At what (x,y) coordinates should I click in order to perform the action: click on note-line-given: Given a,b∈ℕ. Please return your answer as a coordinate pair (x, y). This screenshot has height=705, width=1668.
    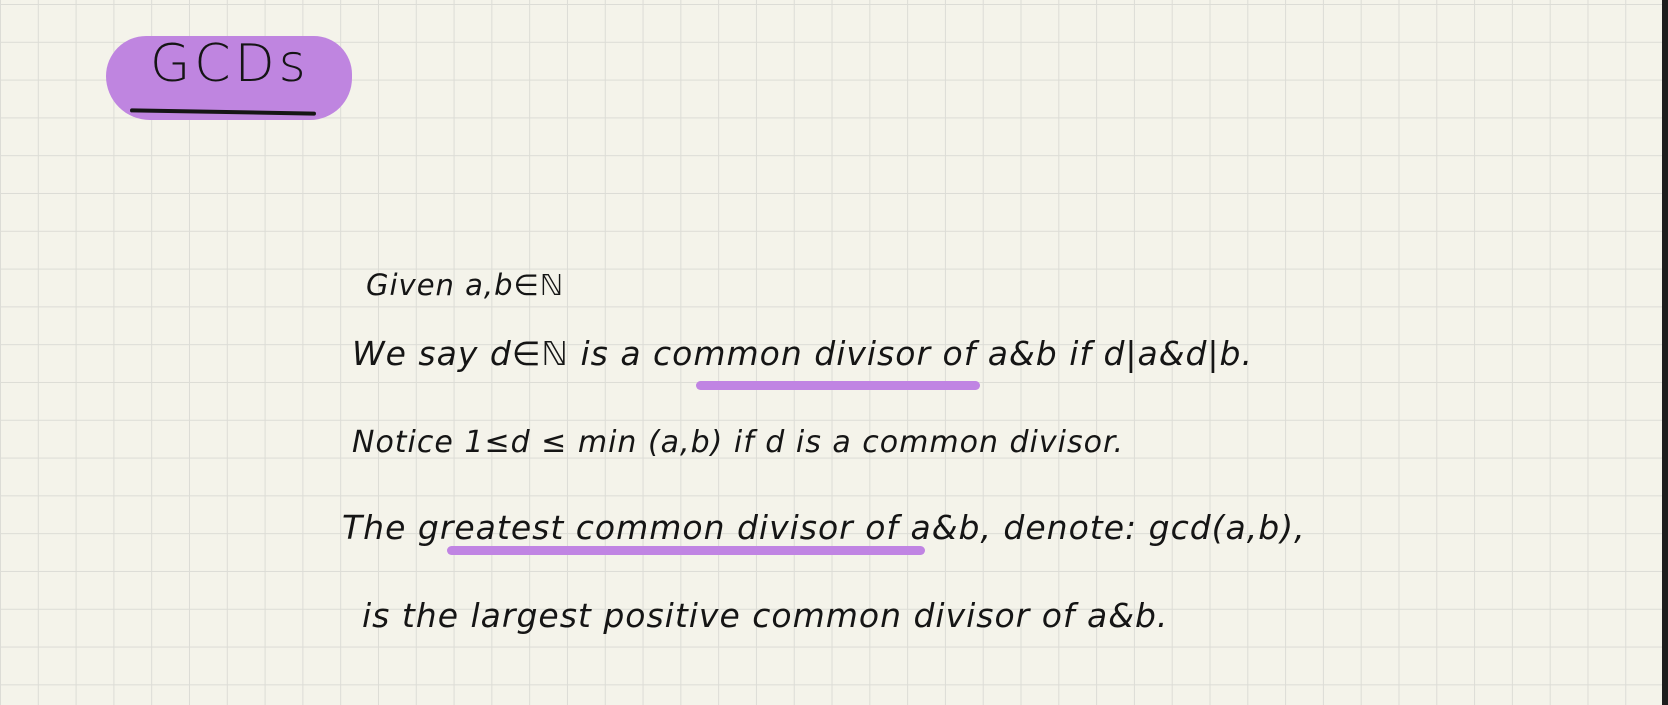
    Looking at the image, I should click on (465, 285).